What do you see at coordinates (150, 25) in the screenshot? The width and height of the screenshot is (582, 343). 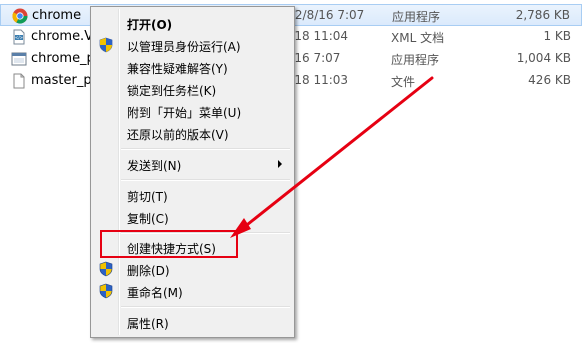 I see `menu-item-label: 打开(O)` at bounding box center [150, 25].